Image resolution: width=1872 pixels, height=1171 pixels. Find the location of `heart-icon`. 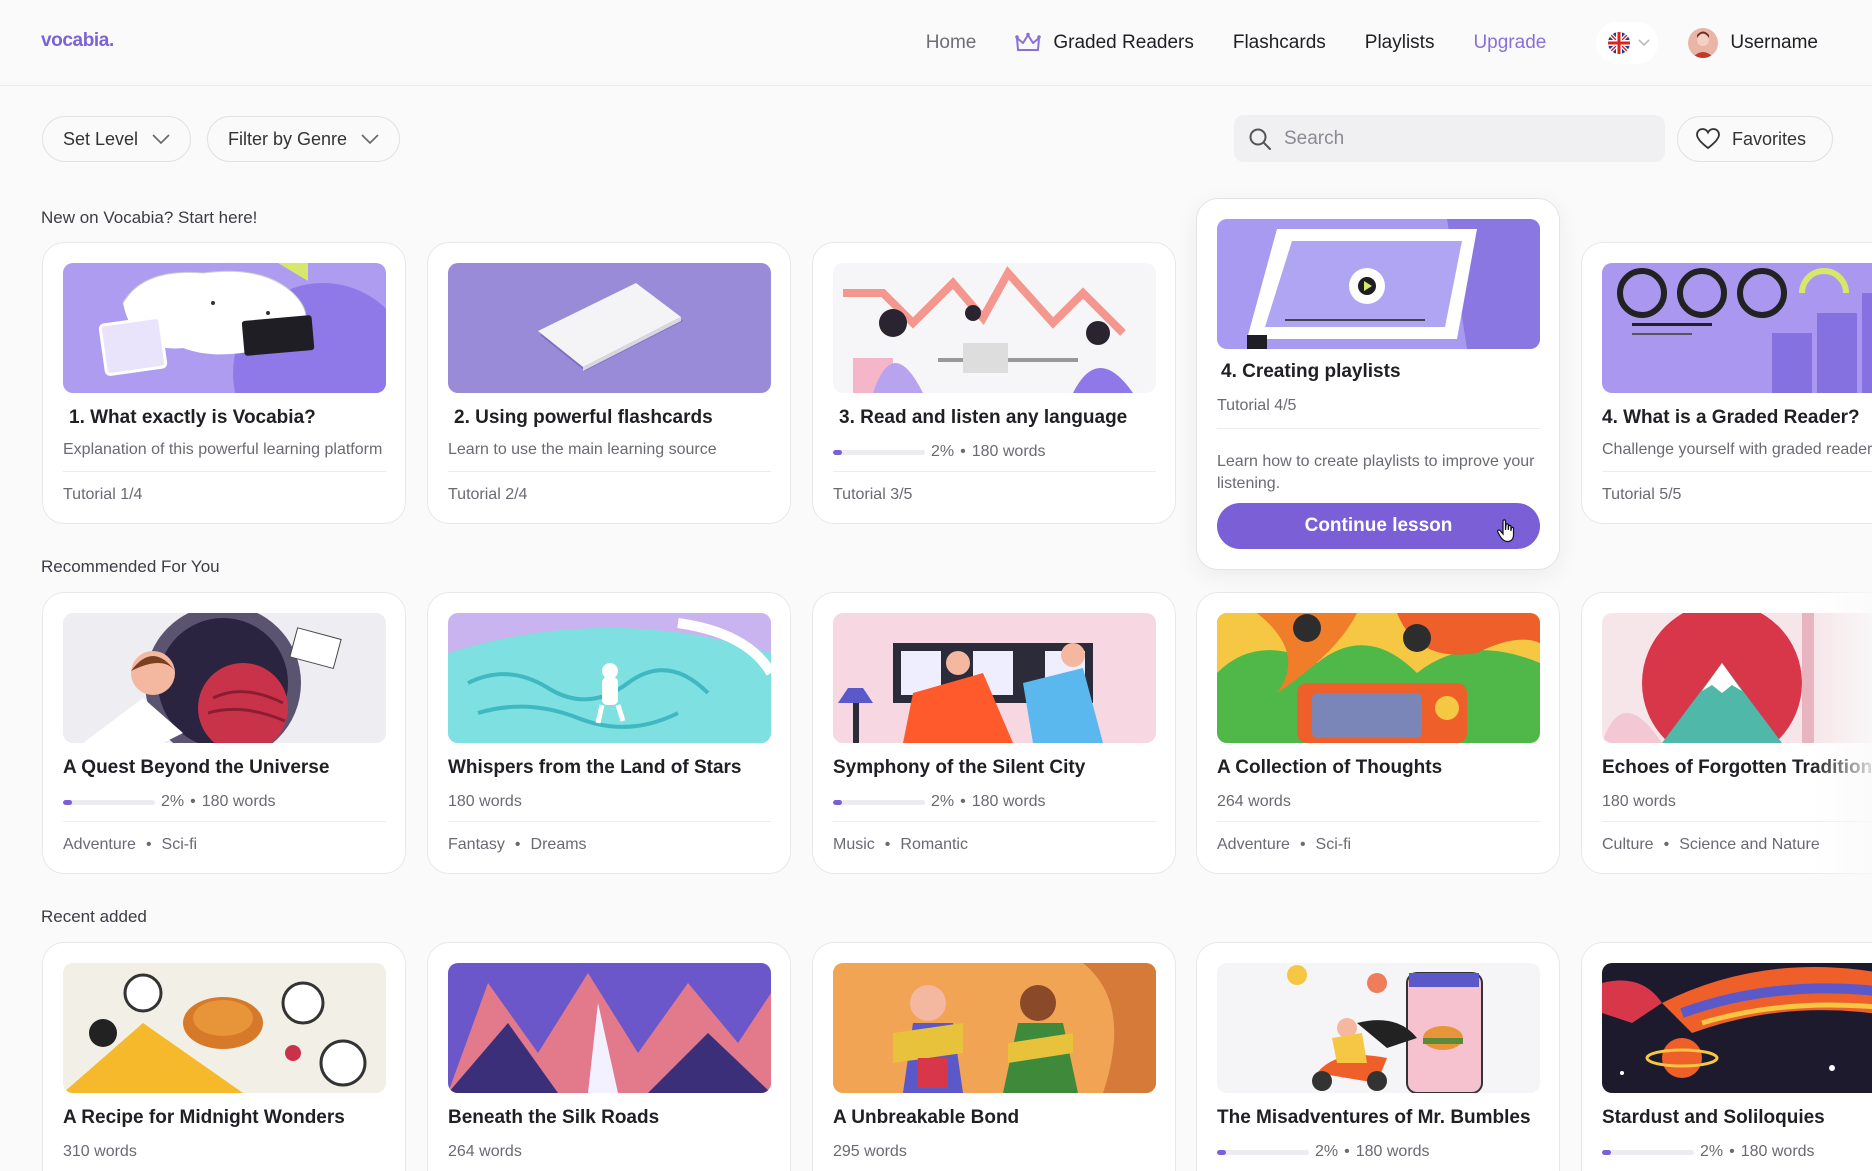

heart-icon is located at coordinates (1708, 139).